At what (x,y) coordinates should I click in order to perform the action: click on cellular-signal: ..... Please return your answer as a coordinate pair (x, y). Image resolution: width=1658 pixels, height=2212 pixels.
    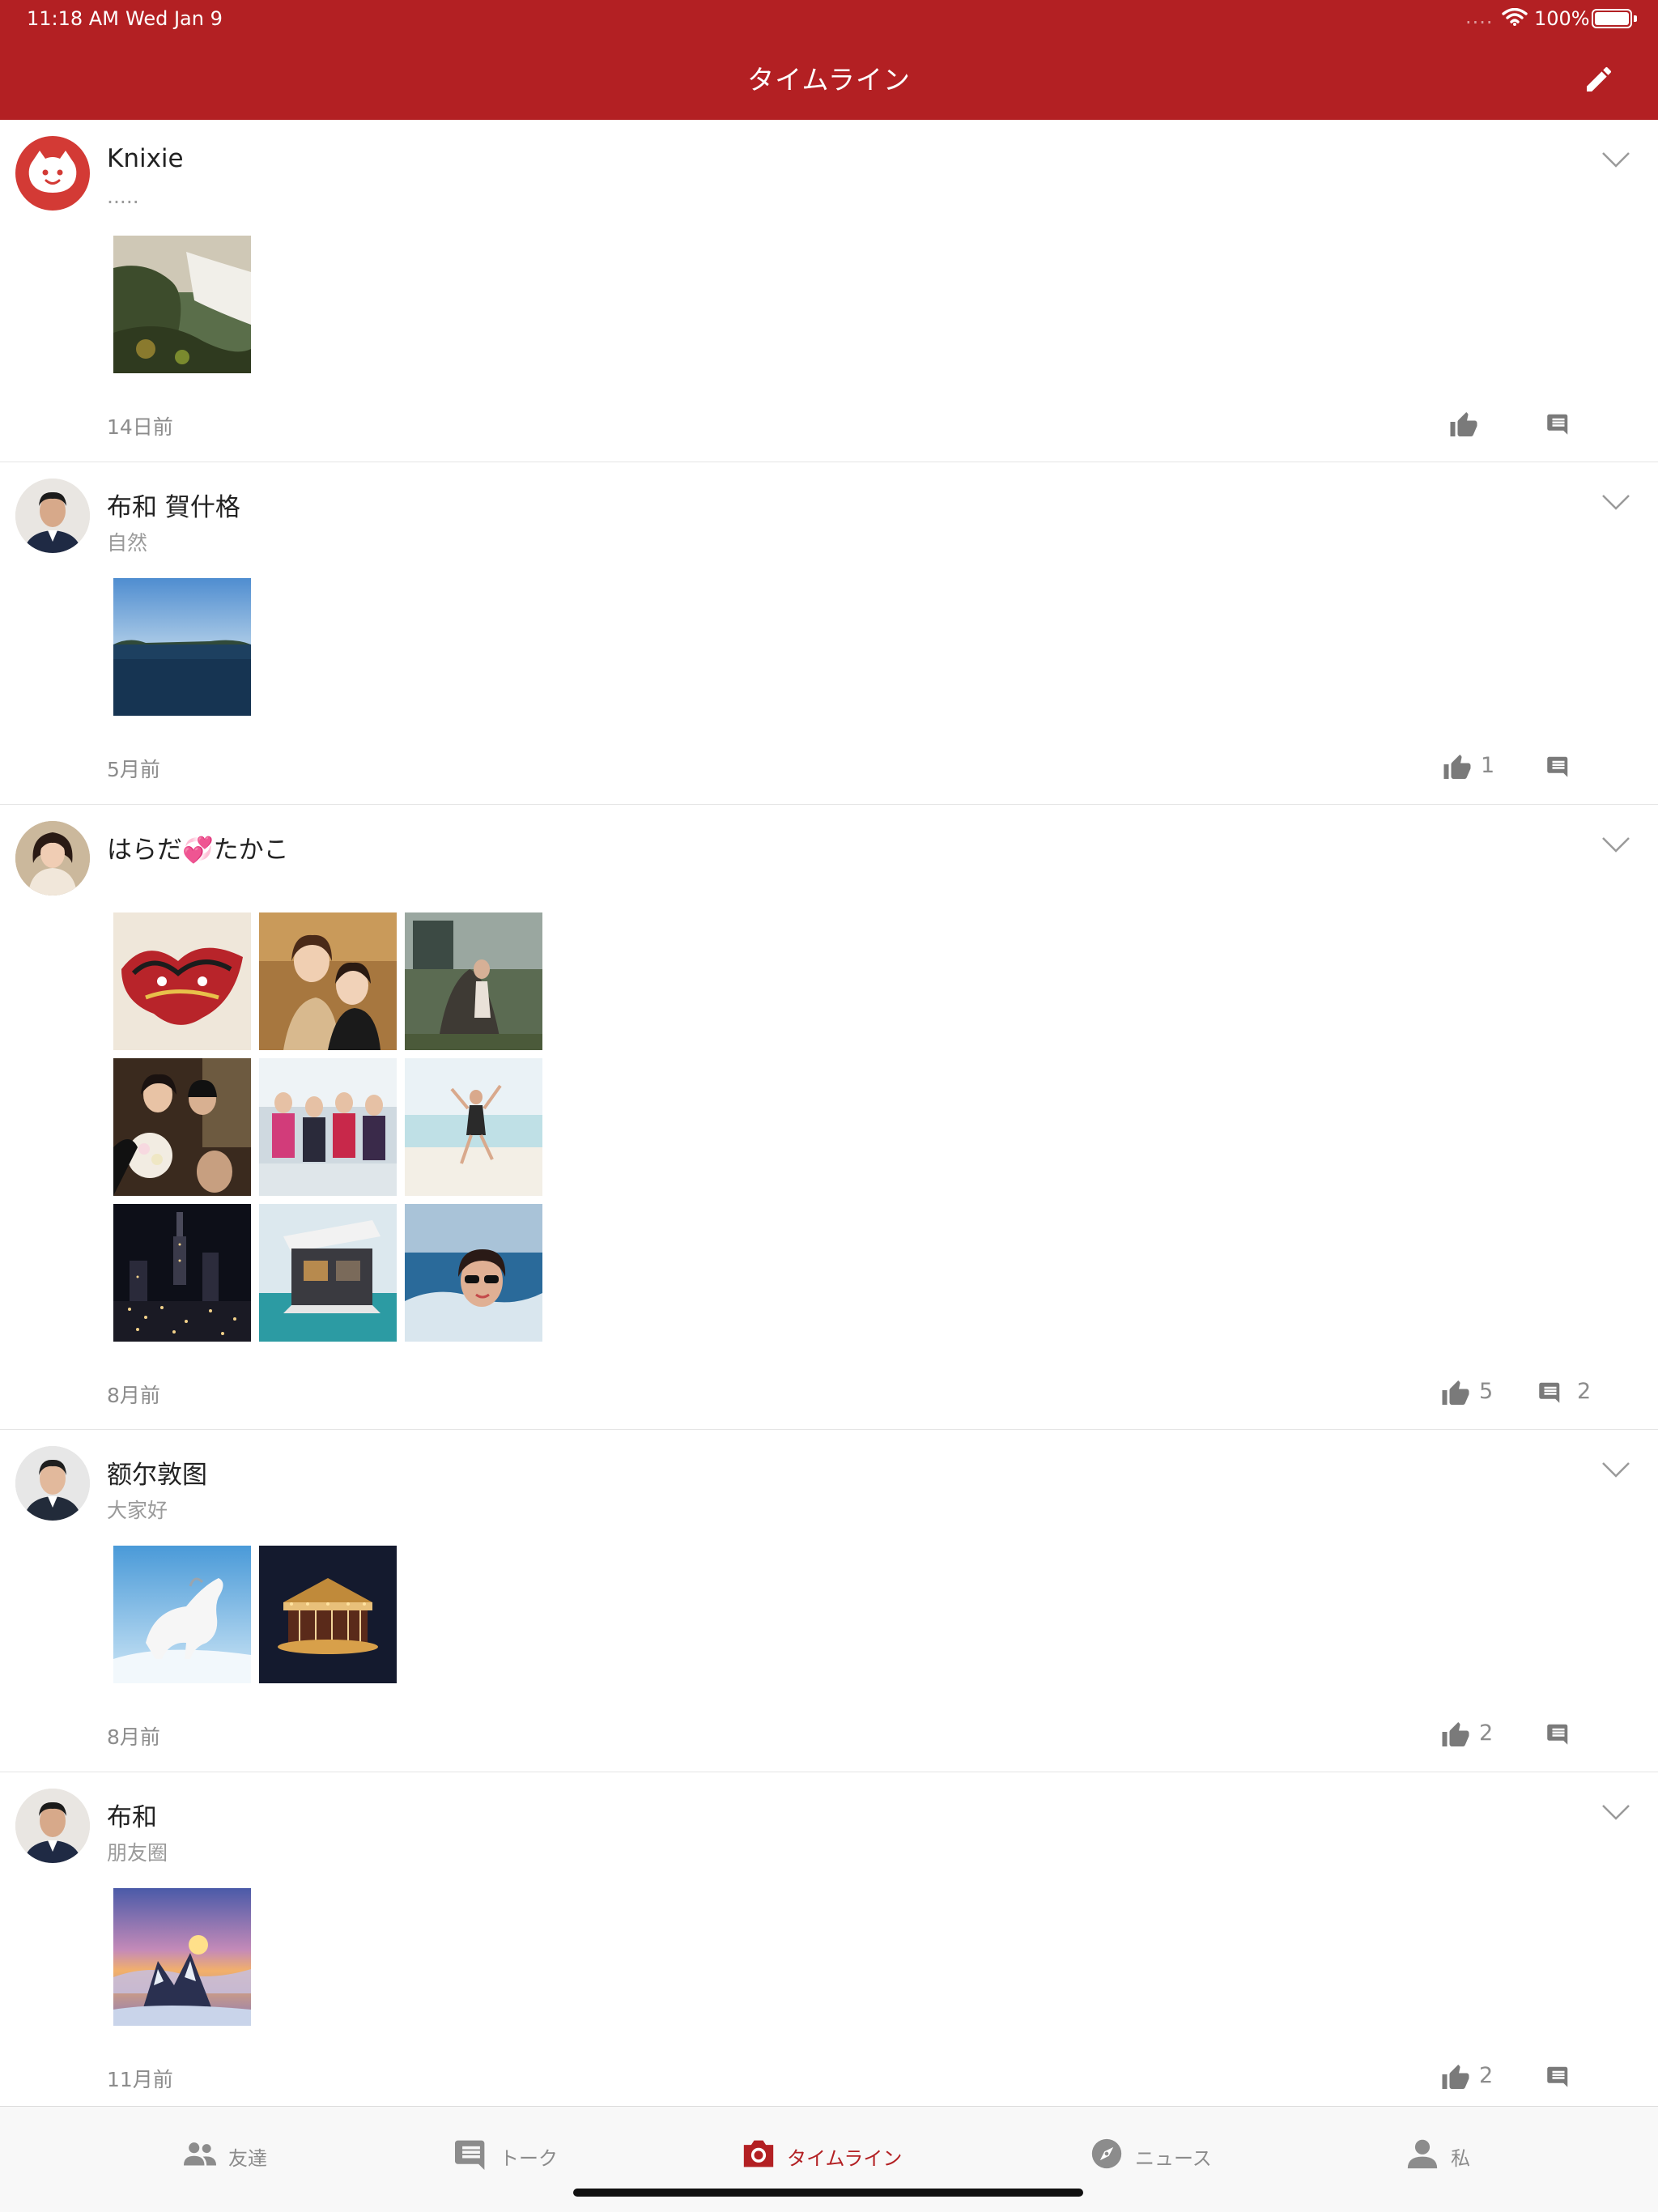
    Looking at the image, I should click on (1479, 17).